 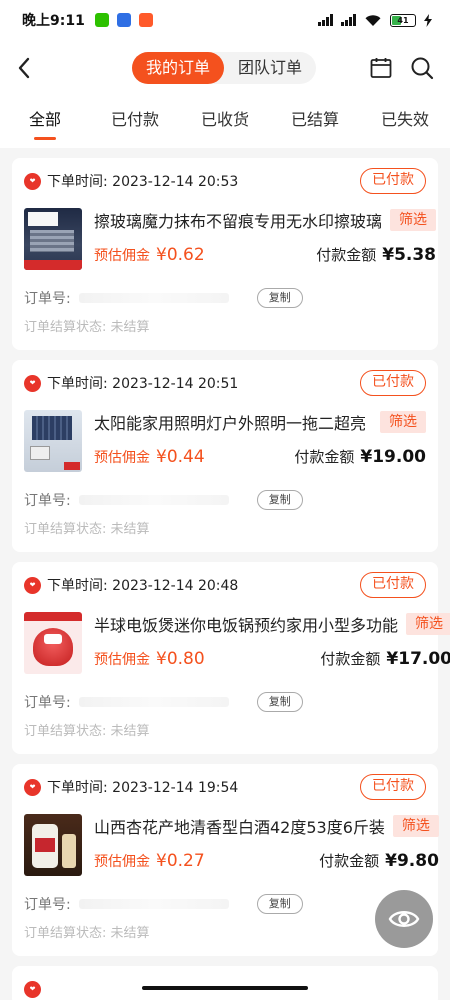 What do you see at coordinates (418, 658) in the screenshot?
I see `pay-amount-value: ¥17.00` at bounding box center [418, 658].